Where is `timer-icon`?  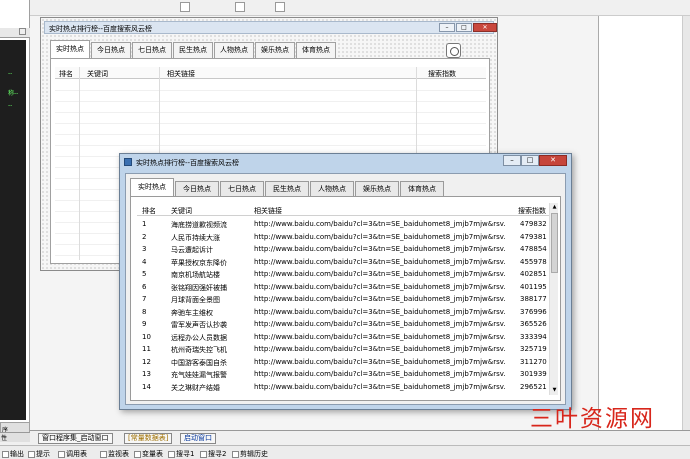
timer-icon is located at coordinates (453, 50).